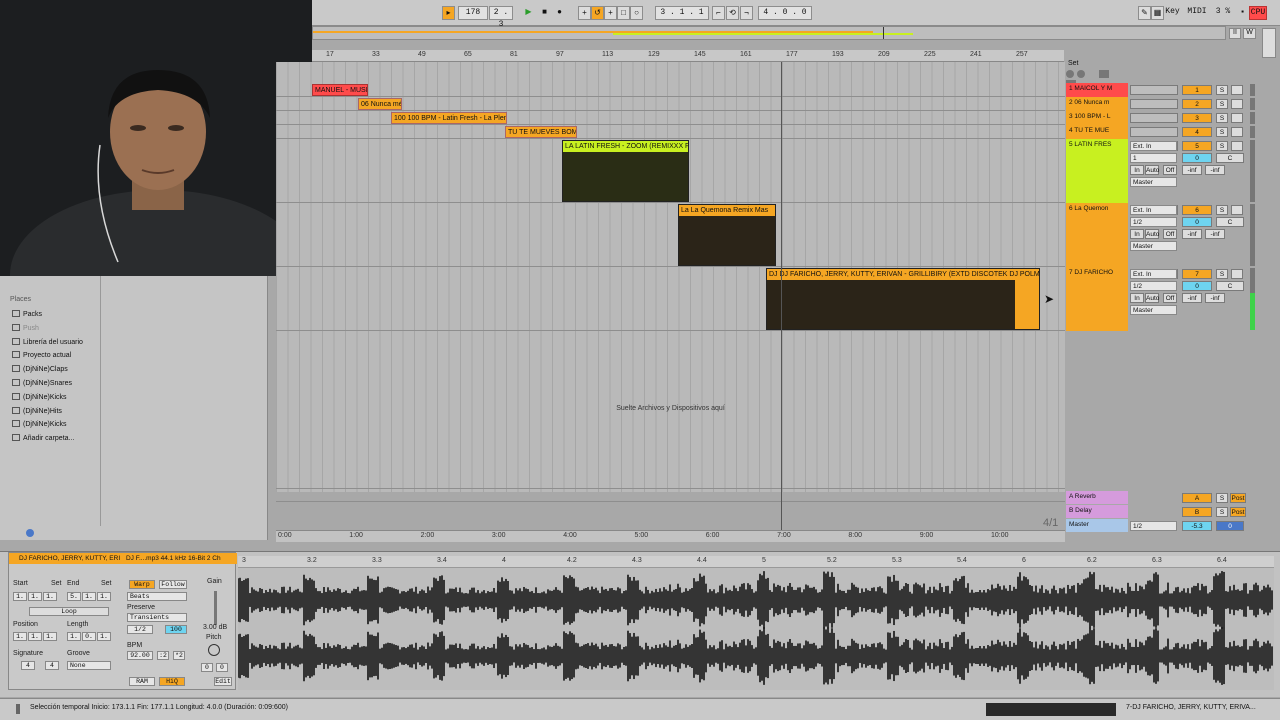 The width and height of the screenshot is (1280, 720). Describe the element at coordinates (1230, 526) in the screenshot. I see `master-pan-field: 0` at that location.